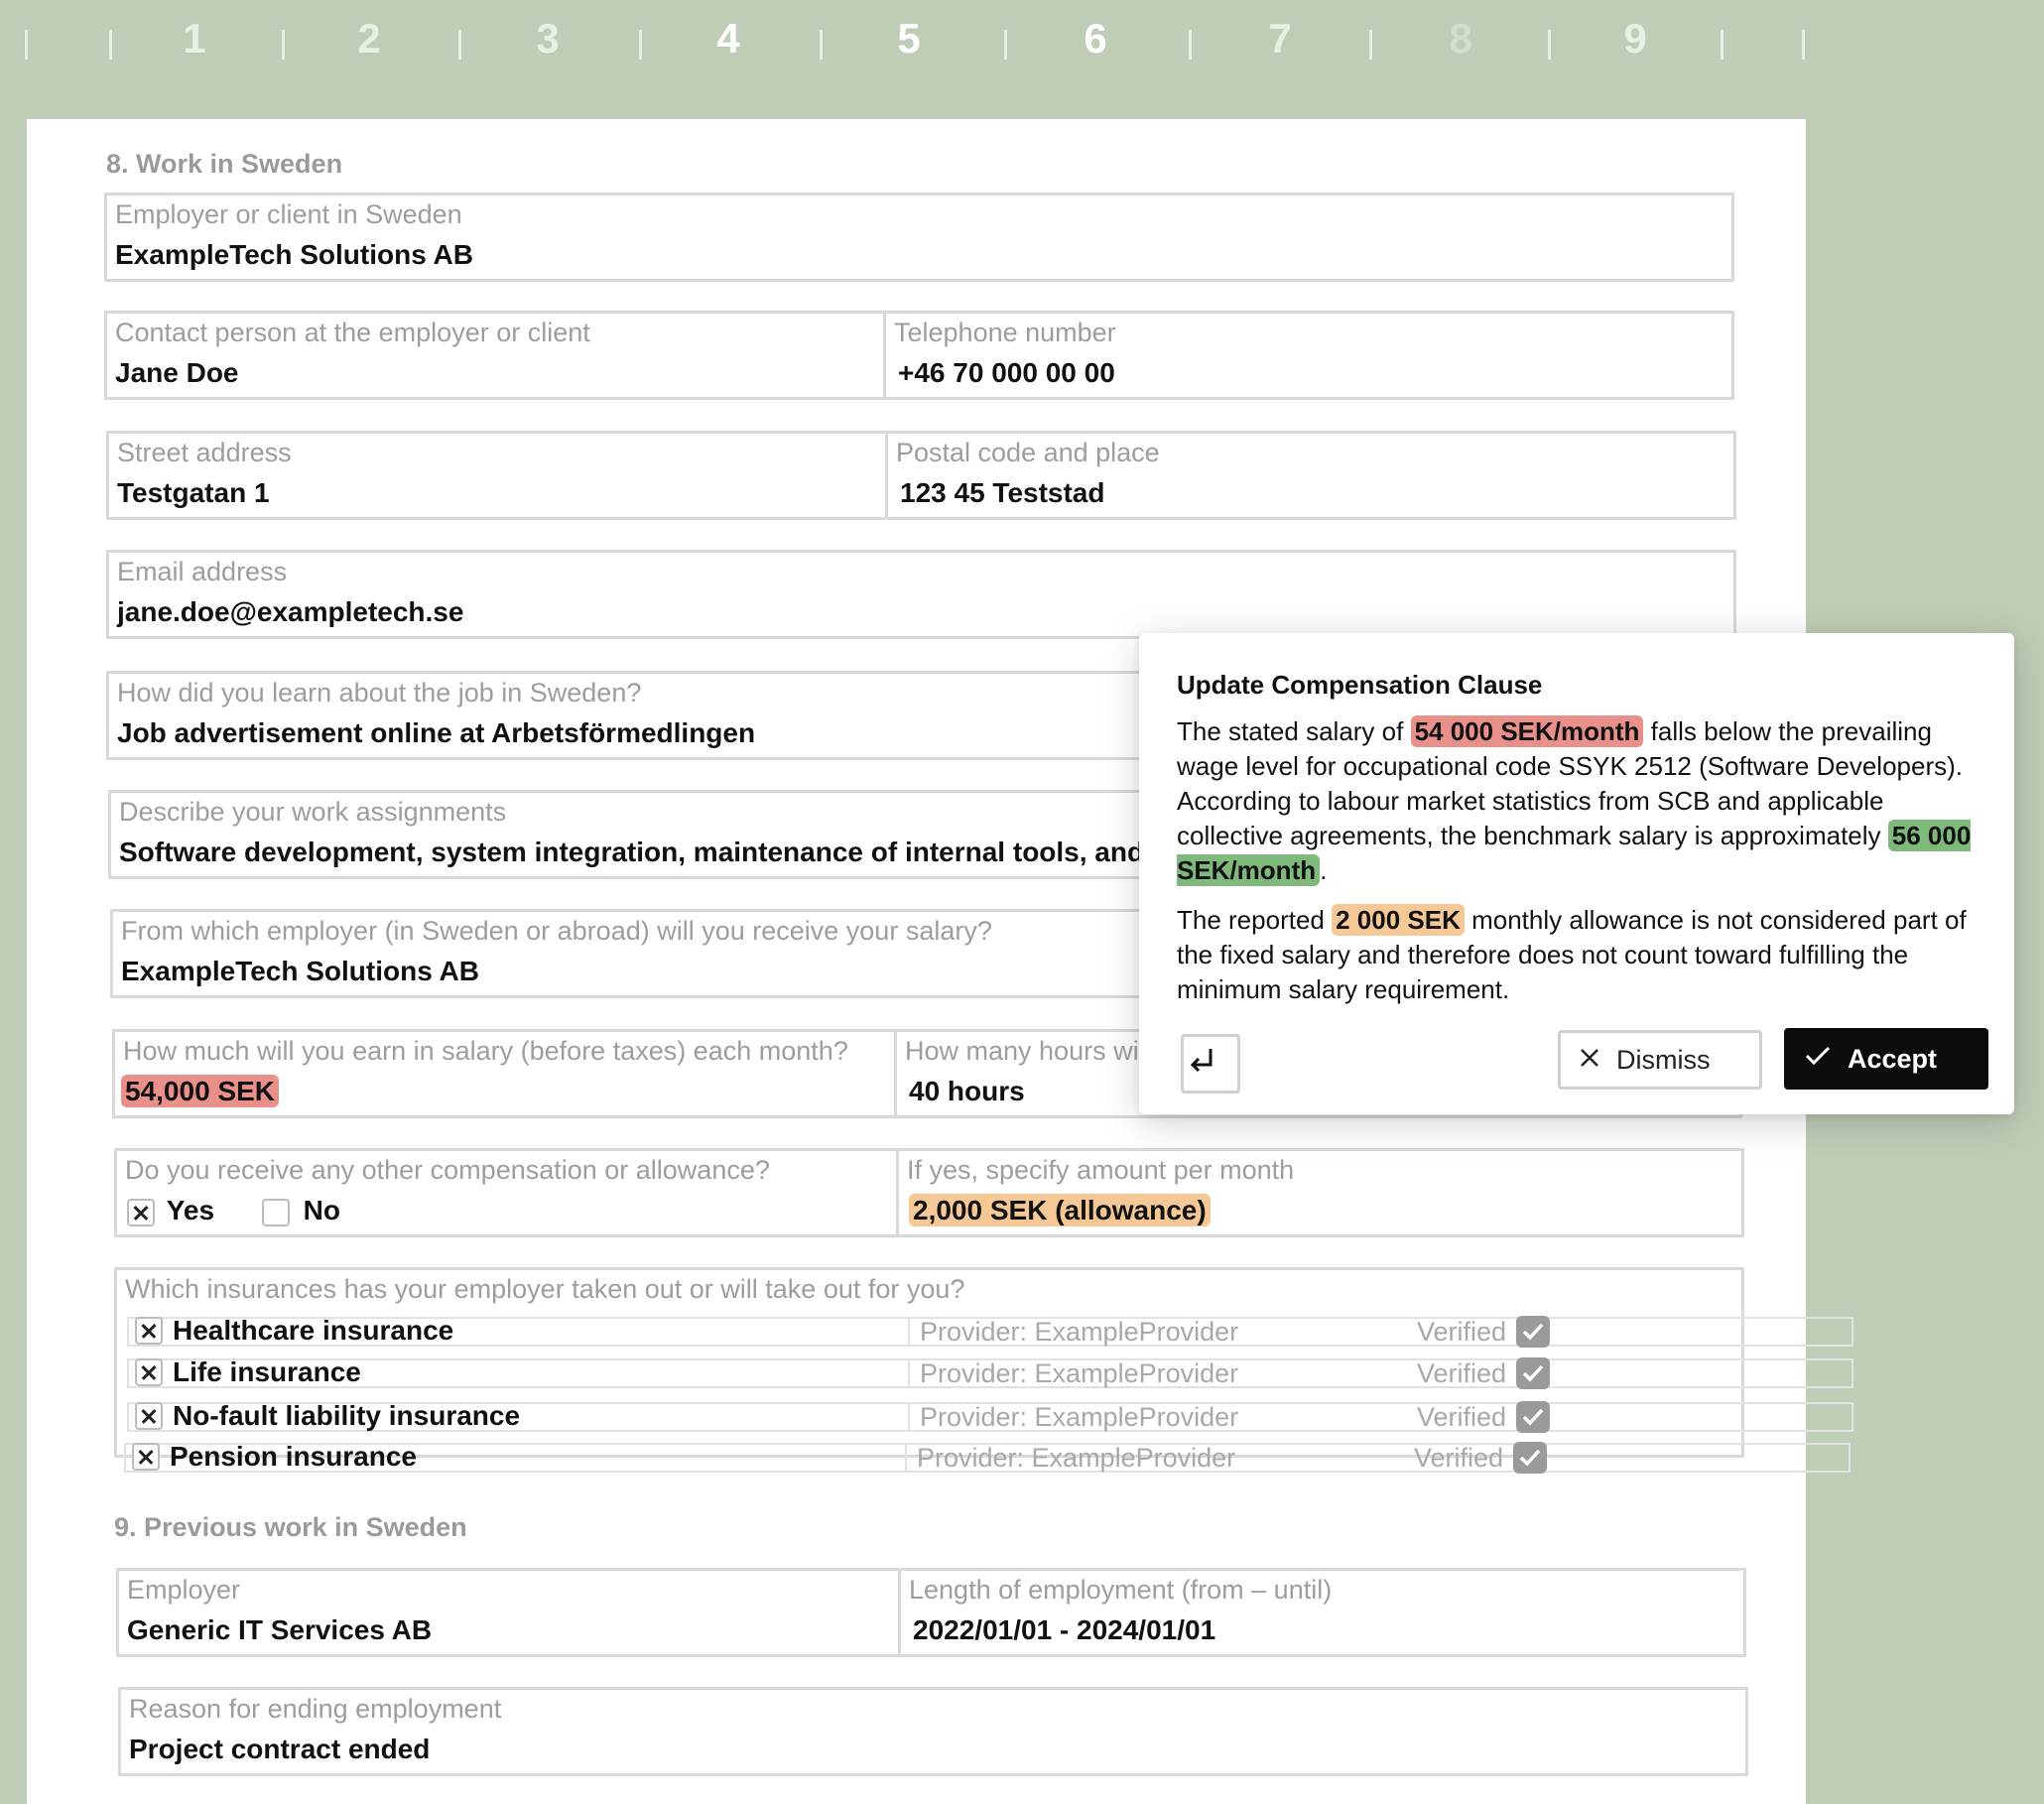  What do you see at coordinates (267, 1372) in the screenshot?
I see `insurance-name: Life insurance` at bounding box center [267, 1372].